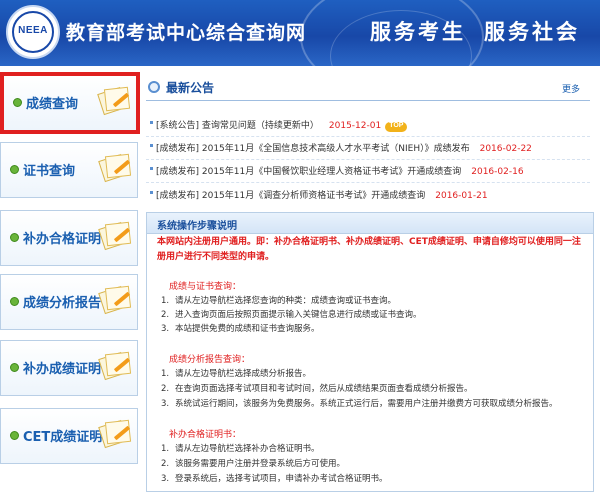 The width and height of the screenshot is (600, 492). Describe the element at coordinates (62, 303) in the screenshot. I see `sidebar-item-label: 成绩分析报告` at that location.